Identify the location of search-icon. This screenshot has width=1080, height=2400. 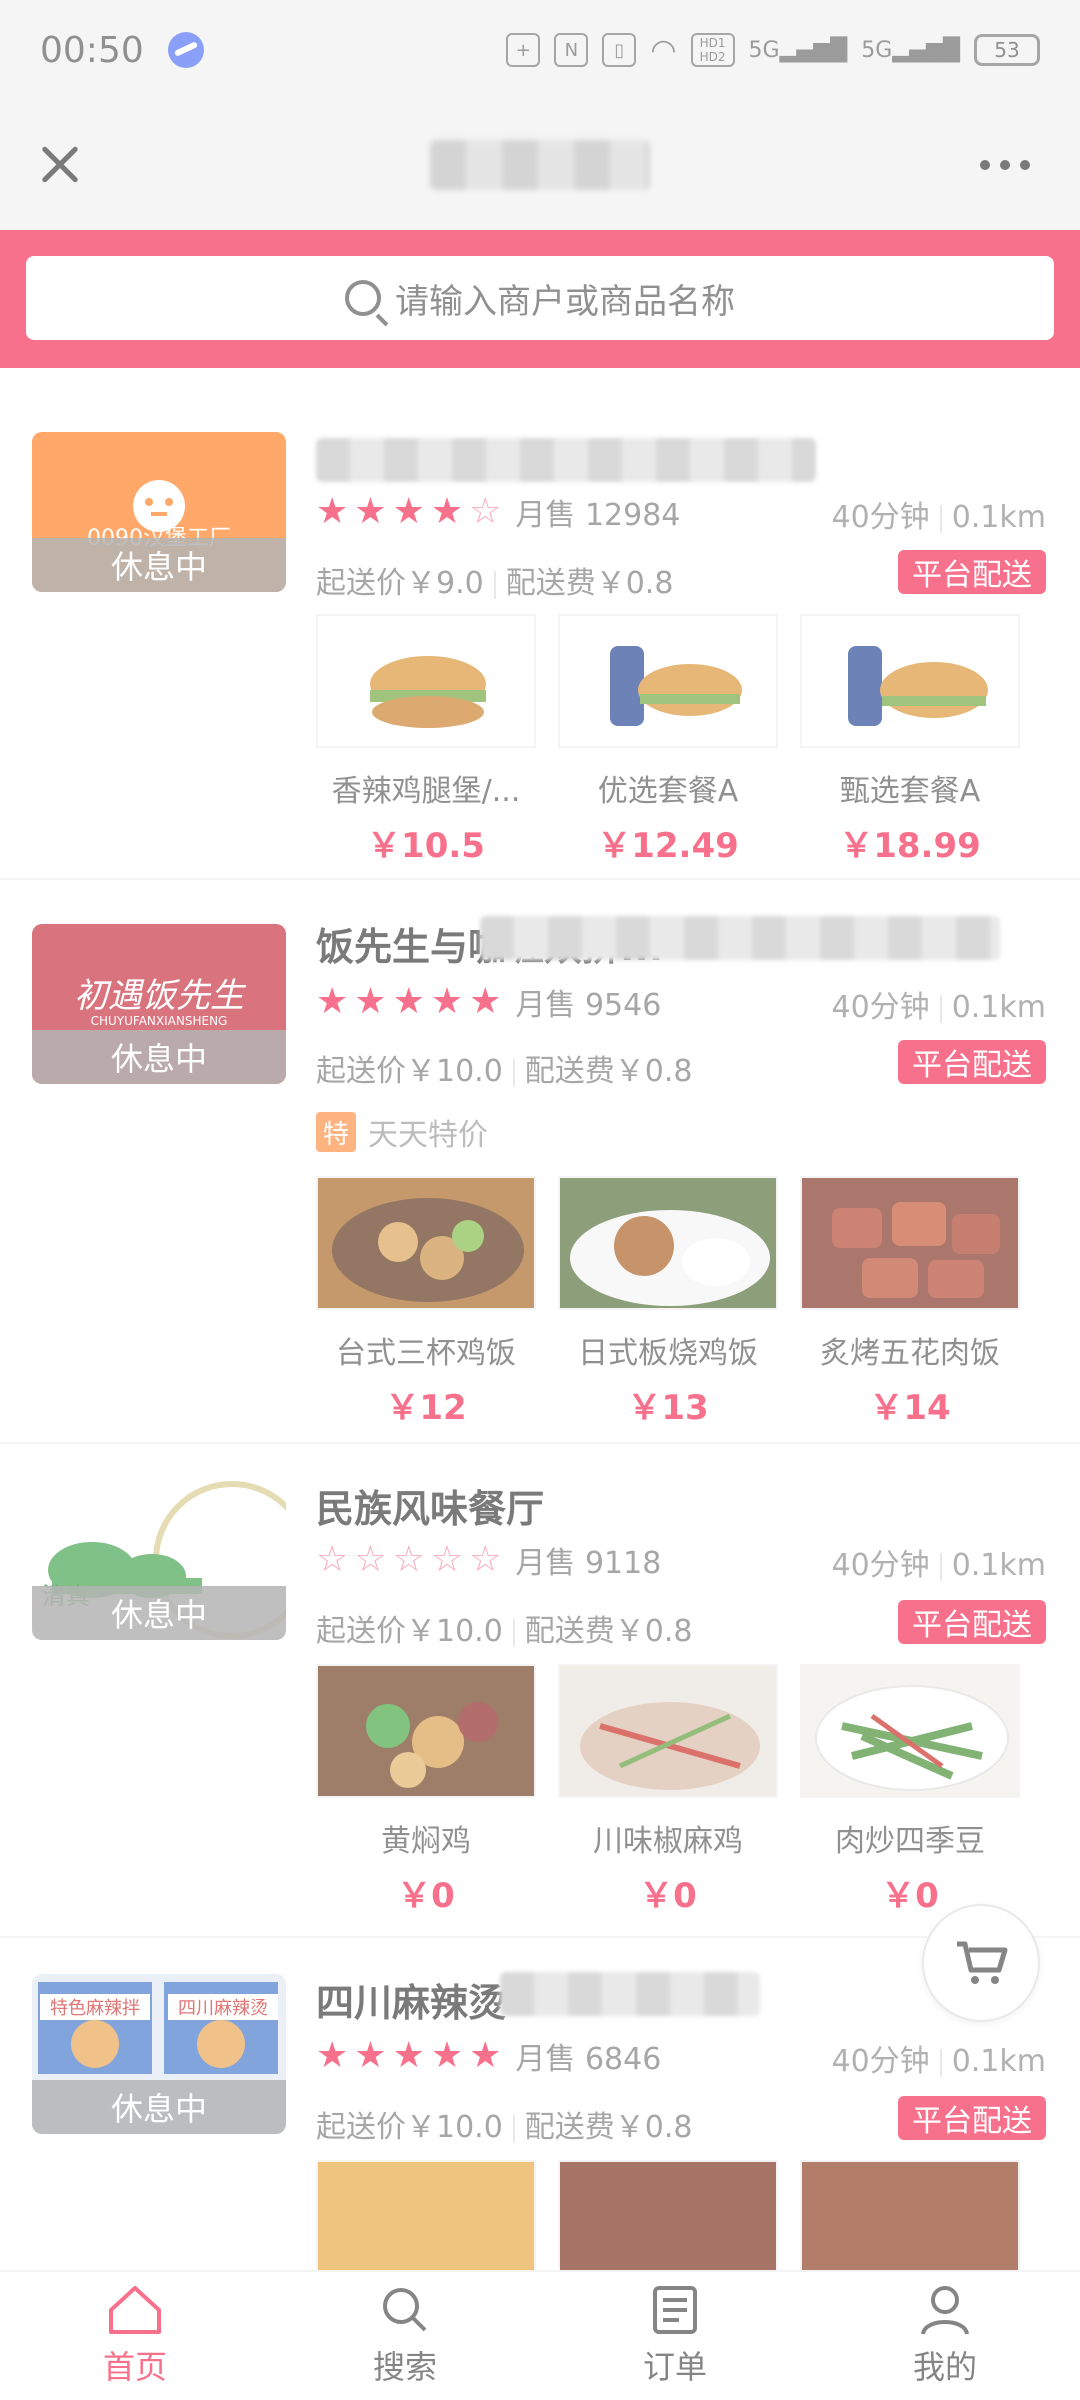
(405, 2310).